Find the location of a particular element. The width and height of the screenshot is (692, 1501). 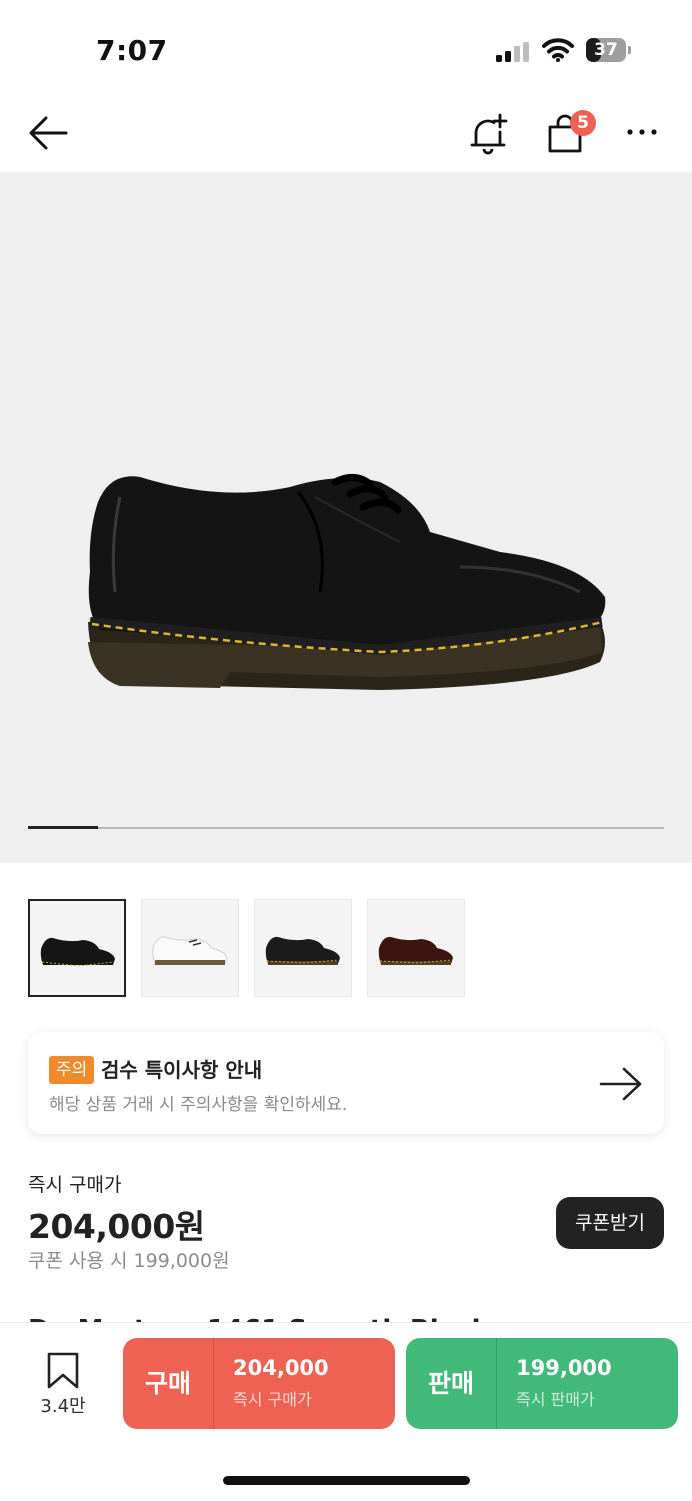

thumbnail-black is located at coordinates (77, 948).